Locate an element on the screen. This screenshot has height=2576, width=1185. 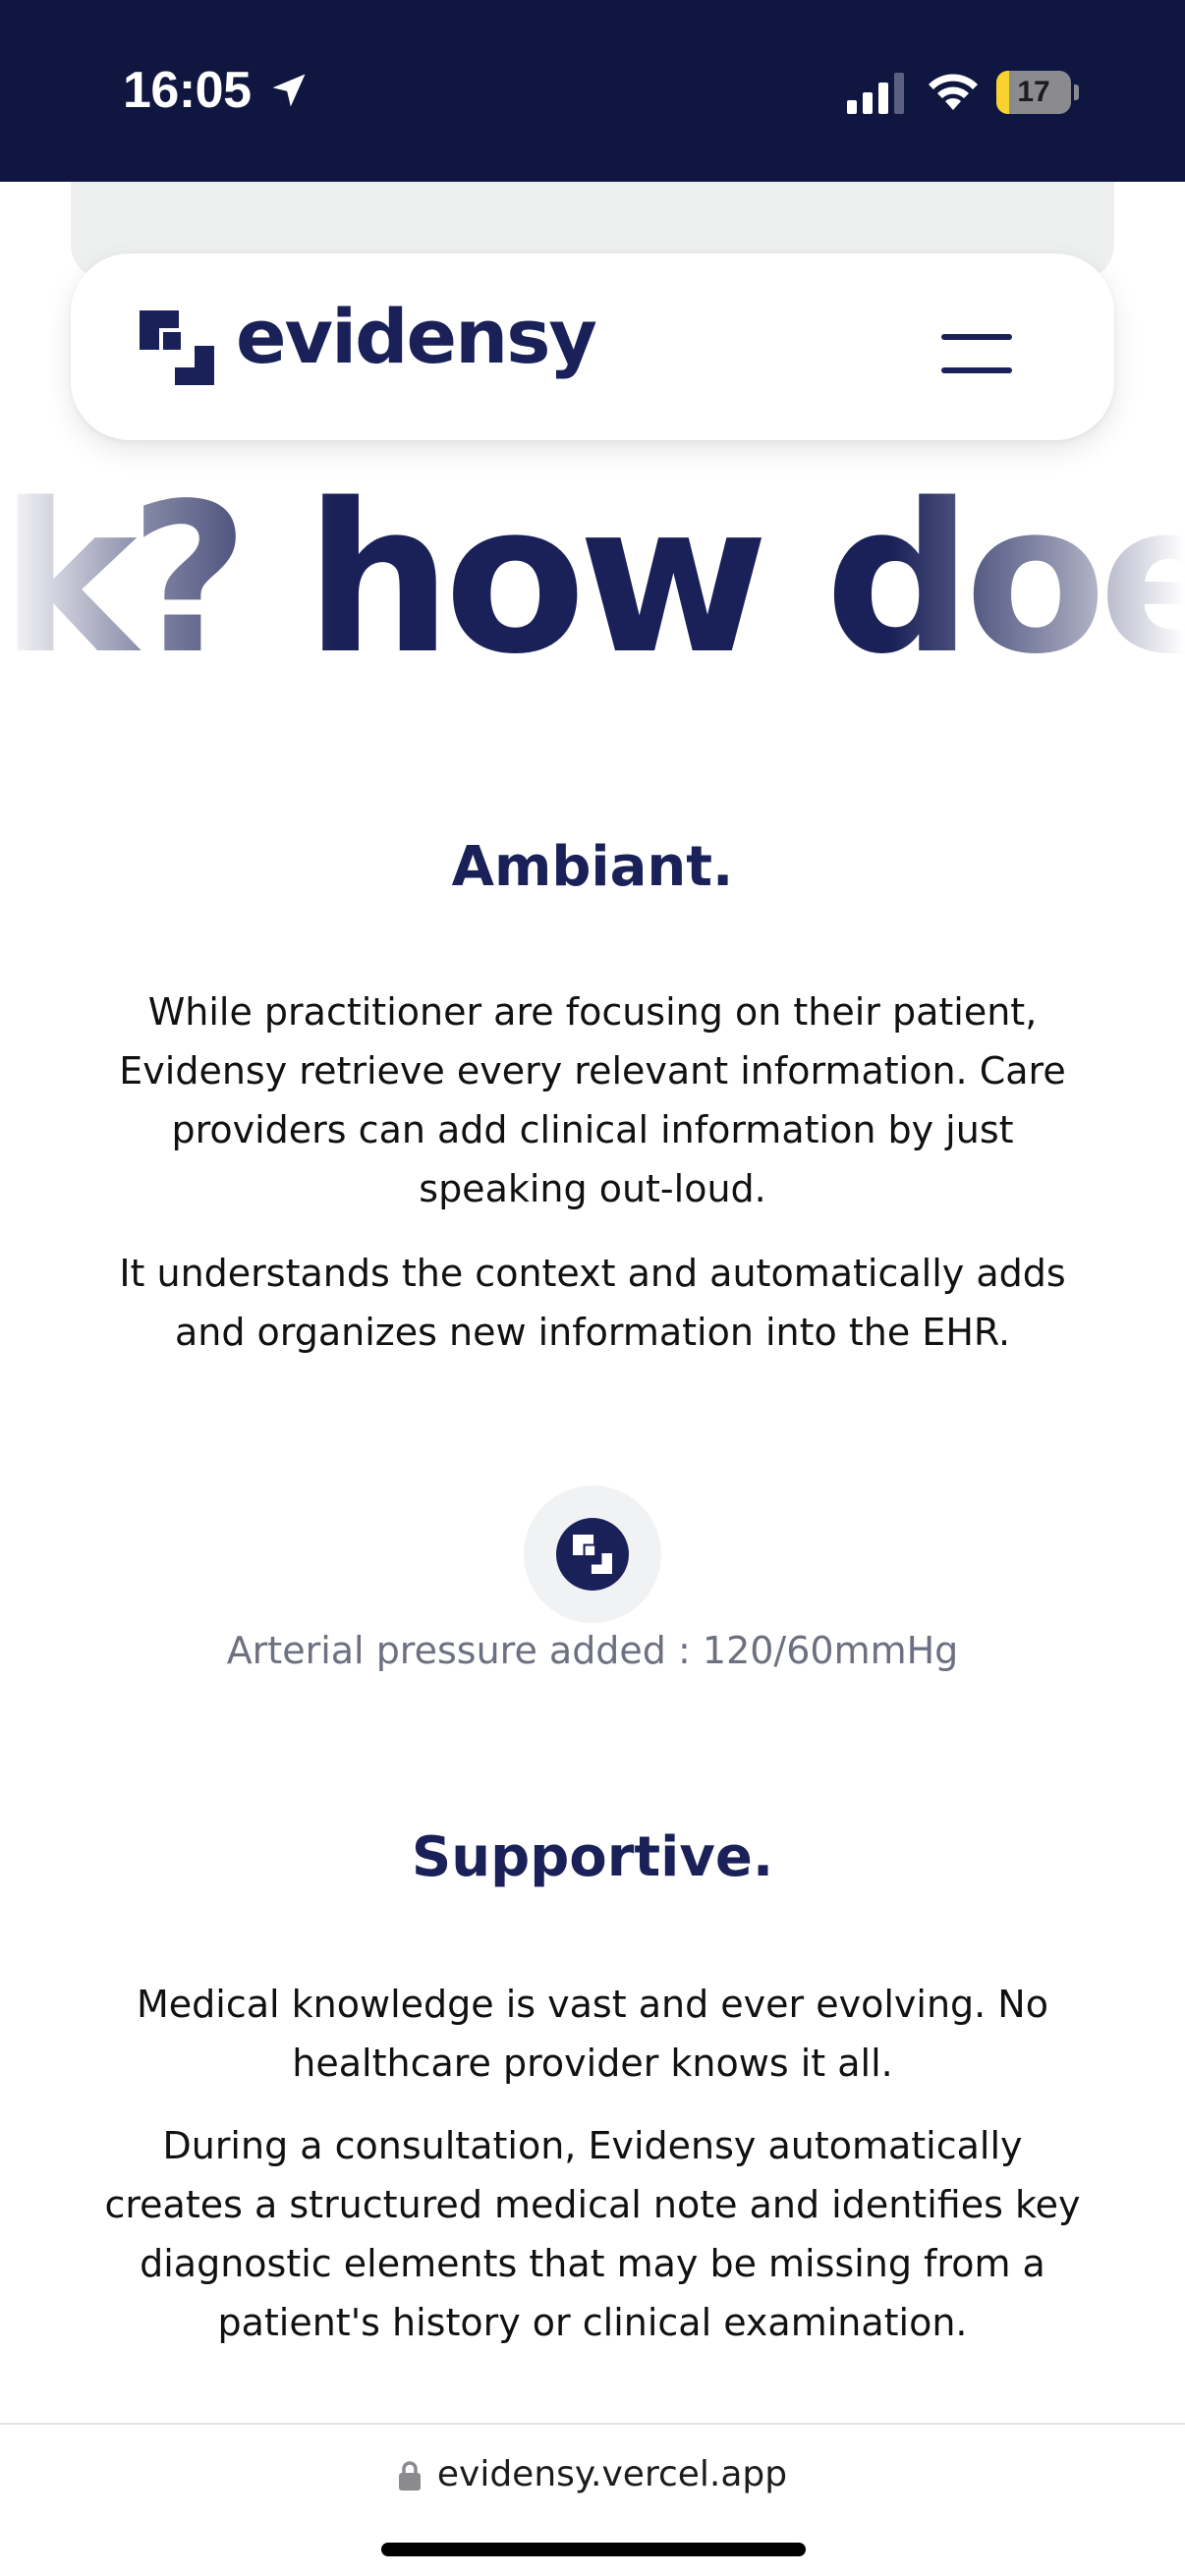
ambient-caption: Arterial pressure added : 120/60mmHg is located at coordinates (592, 1650).